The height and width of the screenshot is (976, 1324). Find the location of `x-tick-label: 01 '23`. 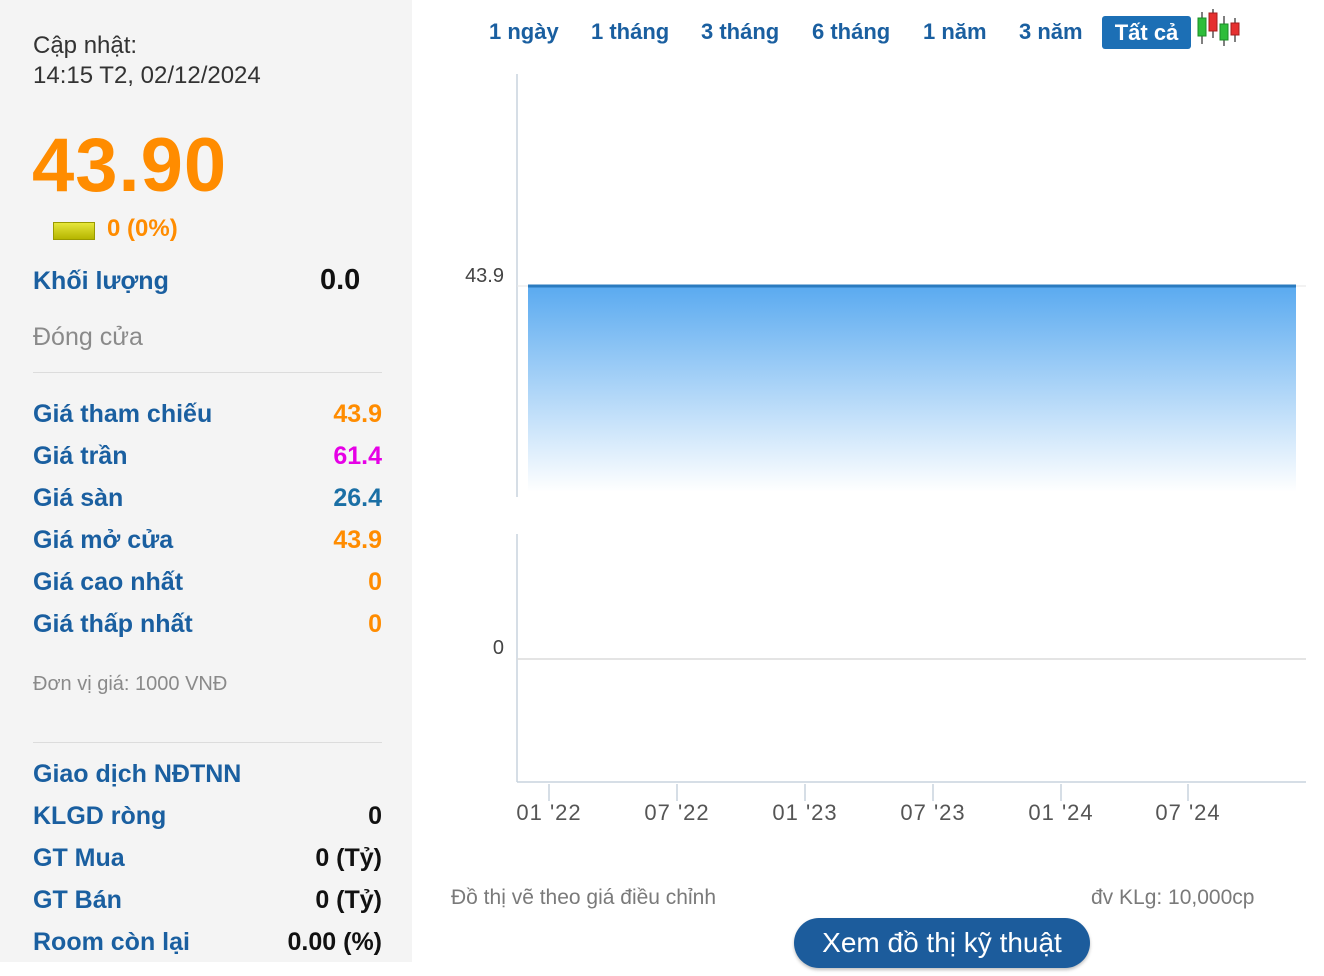

x-tick-label: 01 '23 is located at coordinates (804, 812).